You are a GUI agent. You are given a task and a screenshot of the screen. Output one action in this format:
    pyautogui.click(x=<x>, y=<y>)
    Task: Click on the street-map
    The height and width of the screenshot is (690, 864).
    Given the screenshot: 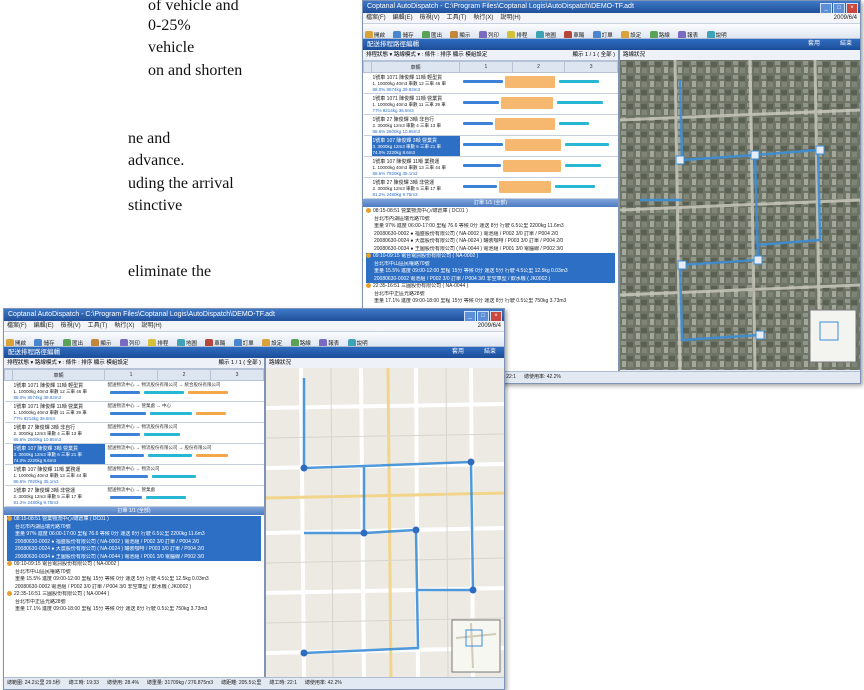 What is the action you would take?
    pyautogui.click(x=385, y=523)
    